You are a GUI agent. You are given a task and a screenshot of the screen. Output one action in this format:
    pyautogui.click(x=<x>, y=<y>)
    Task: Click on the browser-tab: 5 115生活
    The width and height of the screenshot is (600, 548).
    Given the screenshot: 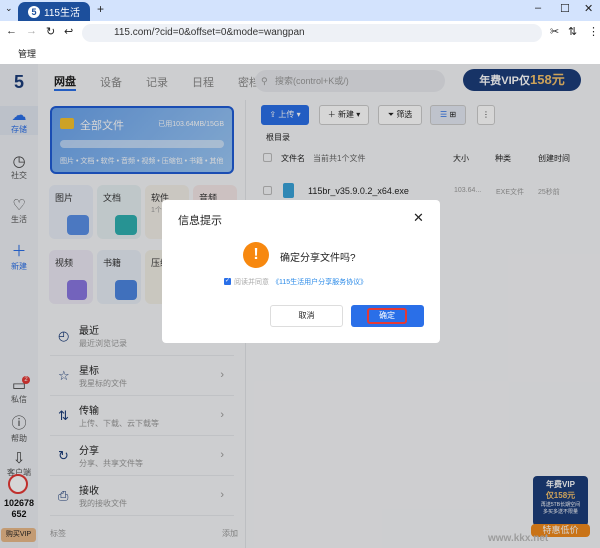 What is the action you would take?
    pyautogui.click(x=54, y=11)
    